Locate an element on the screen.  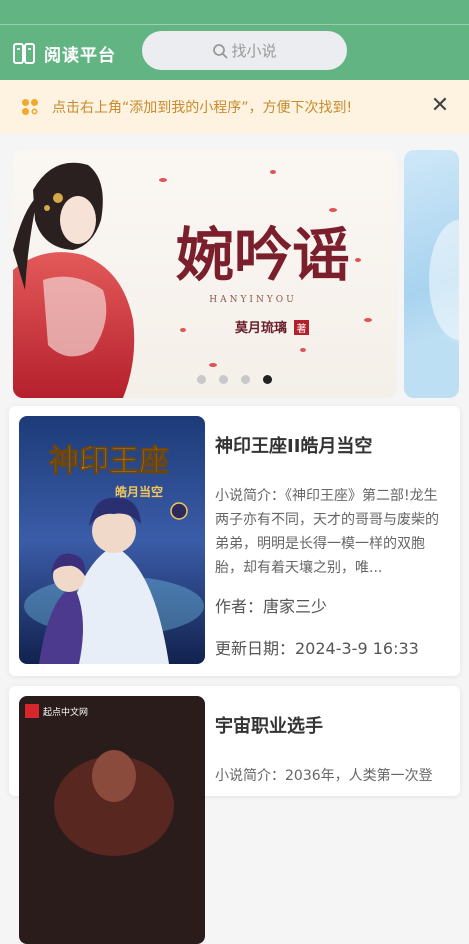
cover-title: 神印王座 is located at coordinates (109, 461).